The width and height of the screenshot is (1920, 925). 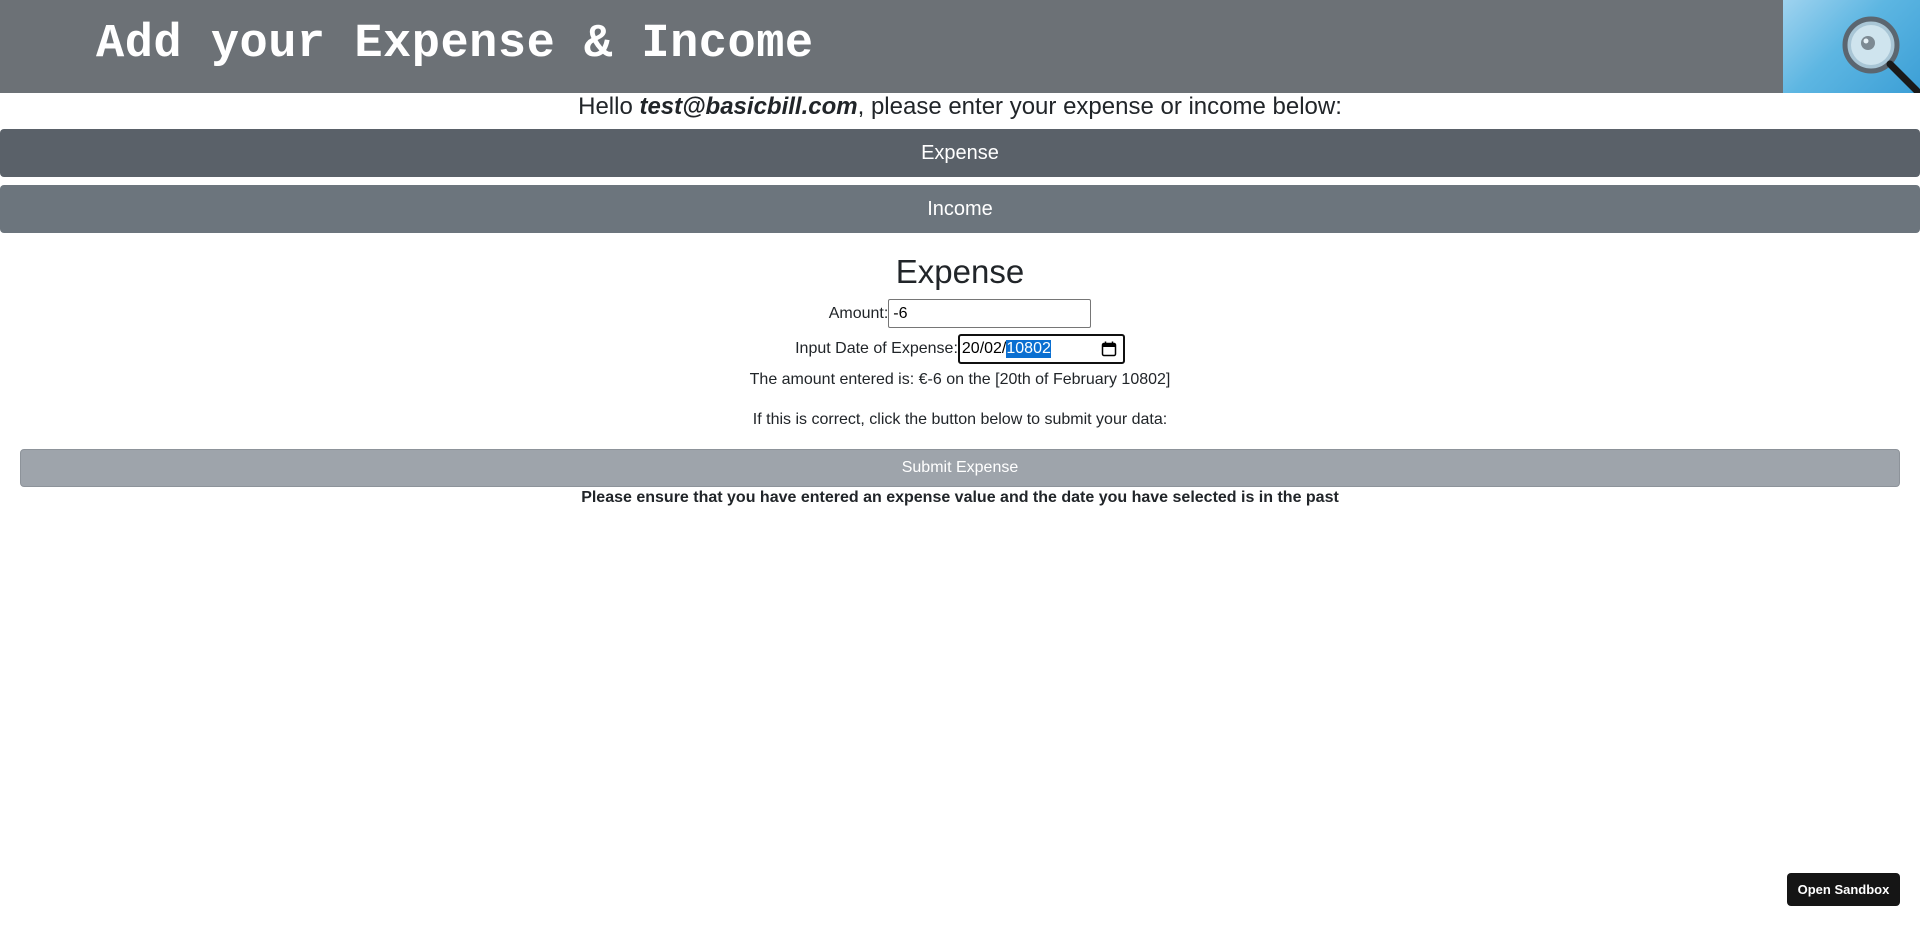 I want to click on amount-row: Amount:, so click(x=960, y=313).